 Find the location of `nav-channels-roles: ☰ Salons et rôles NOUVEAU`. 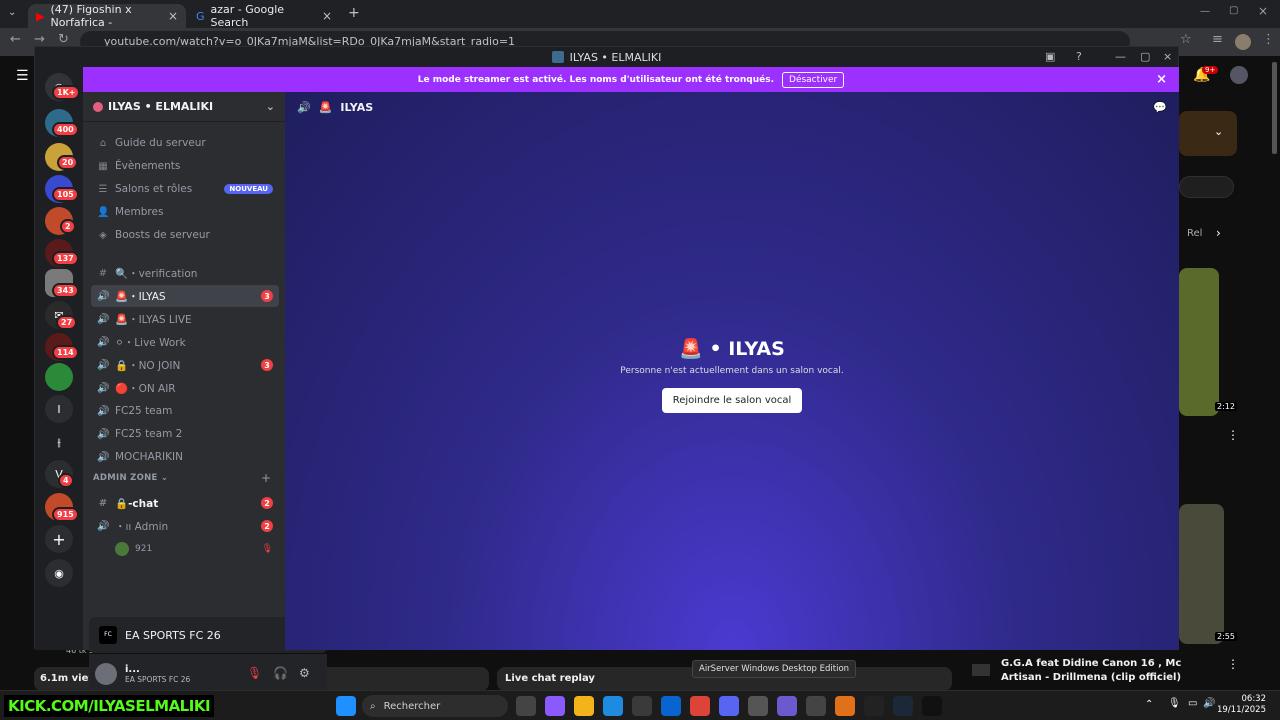

nav-channels-roles: ☰ Salons et rôles NOUVEAU is located at coordinates (185, 189).